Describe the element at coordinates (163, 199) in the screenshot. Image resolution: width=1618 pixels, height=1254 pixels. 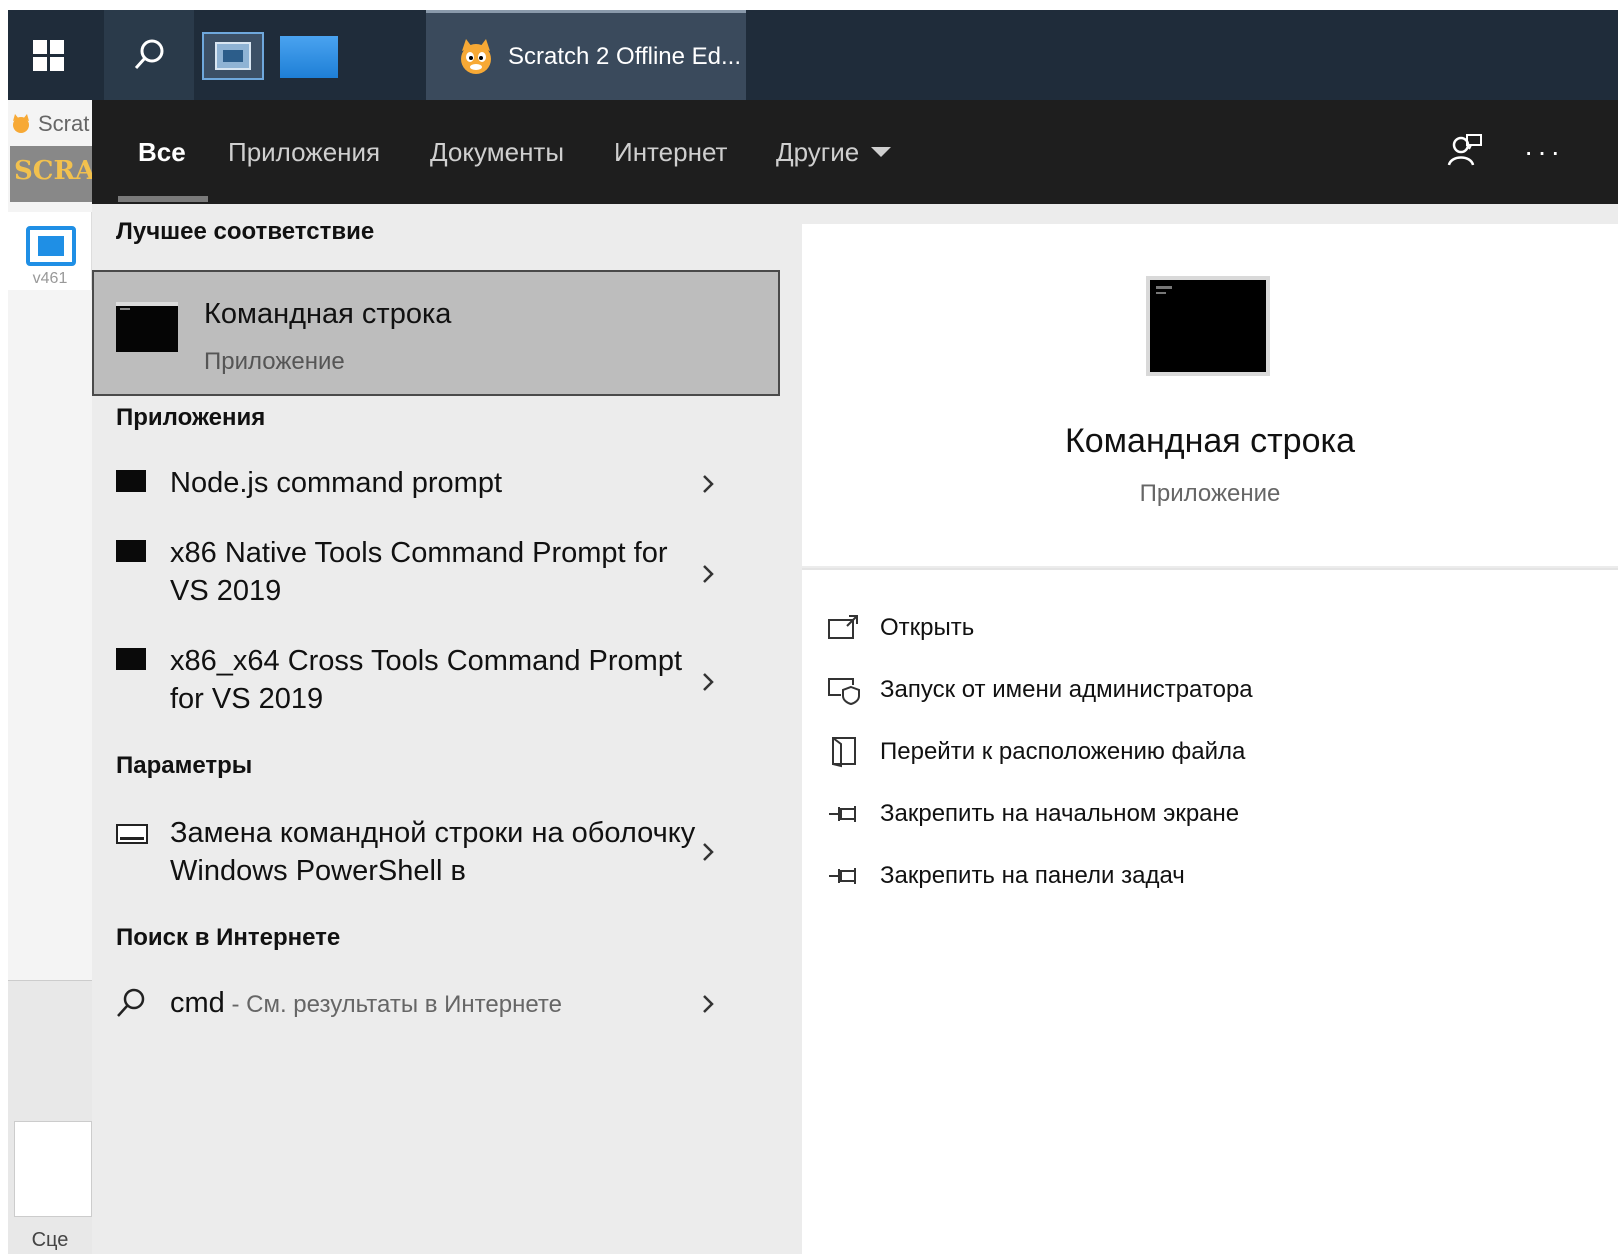
I see `active-tab-indicator` at that location.